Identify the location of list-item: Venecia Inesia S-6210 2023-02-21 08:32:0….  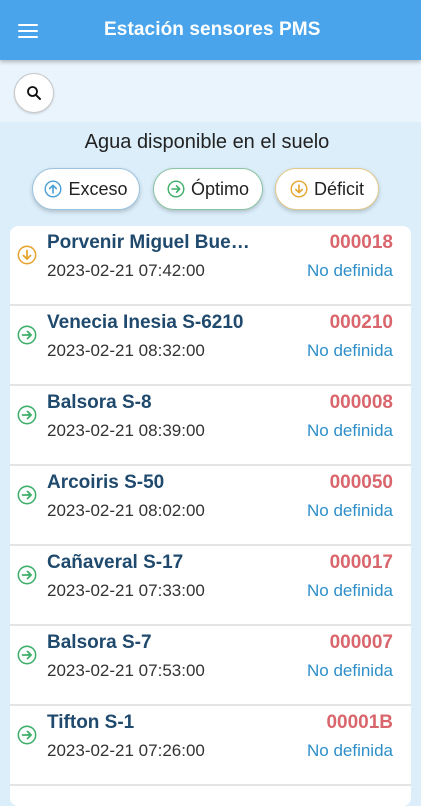
(210, 346).